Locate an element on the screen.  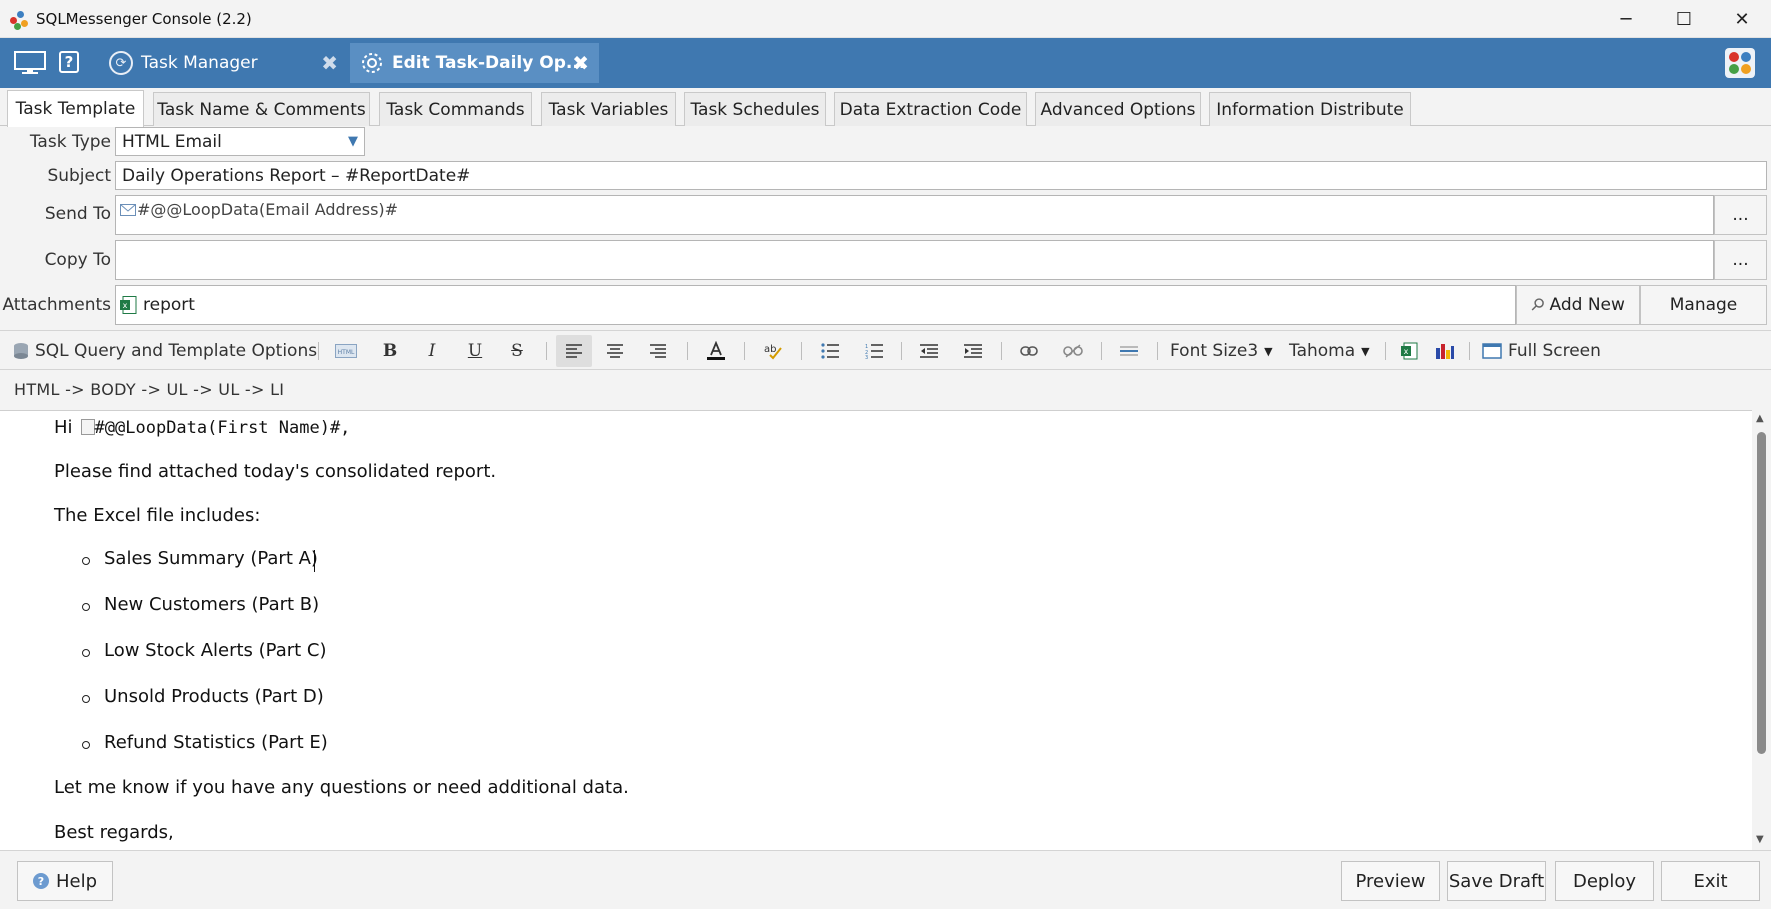
spell-check-icon: ab is located at coordinates (773, 352).